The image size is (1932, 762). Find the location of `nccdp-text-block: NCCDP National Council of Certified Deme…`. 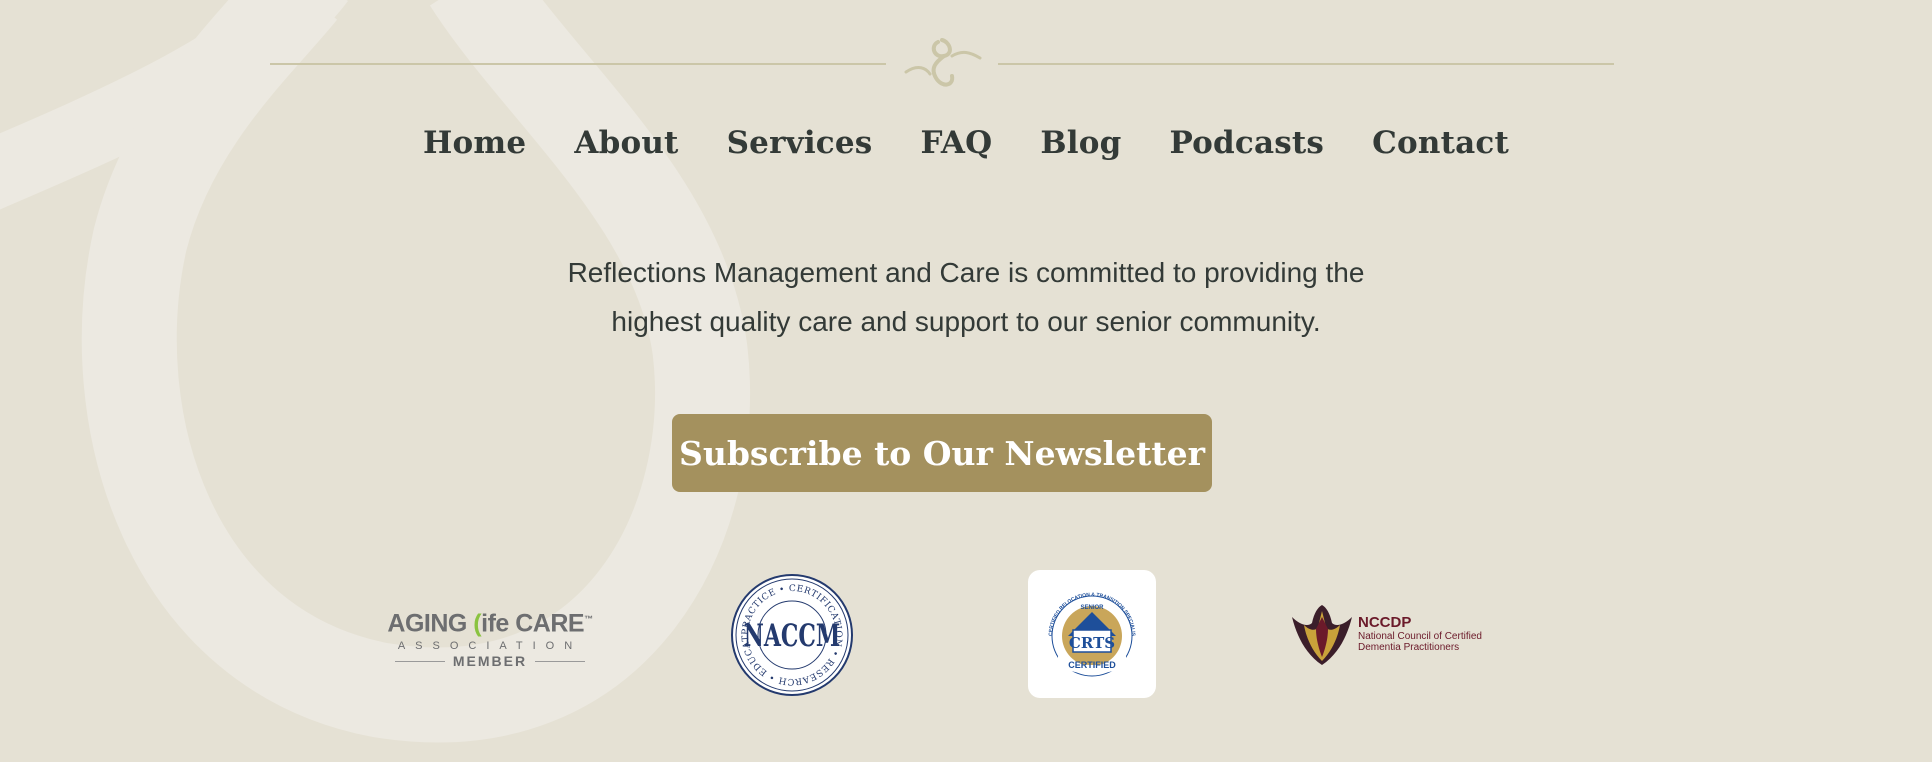

nccdp-text-block: NCCDP National Council of Certified Deme… is located at coordinates (1420, 634).